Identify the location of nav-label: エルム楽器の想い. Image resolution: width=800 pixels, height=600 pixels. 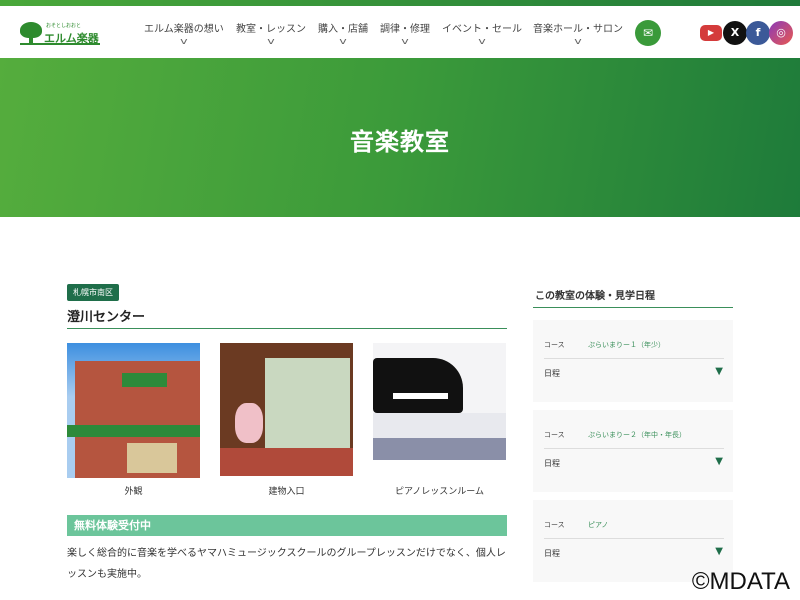
(184, 29).